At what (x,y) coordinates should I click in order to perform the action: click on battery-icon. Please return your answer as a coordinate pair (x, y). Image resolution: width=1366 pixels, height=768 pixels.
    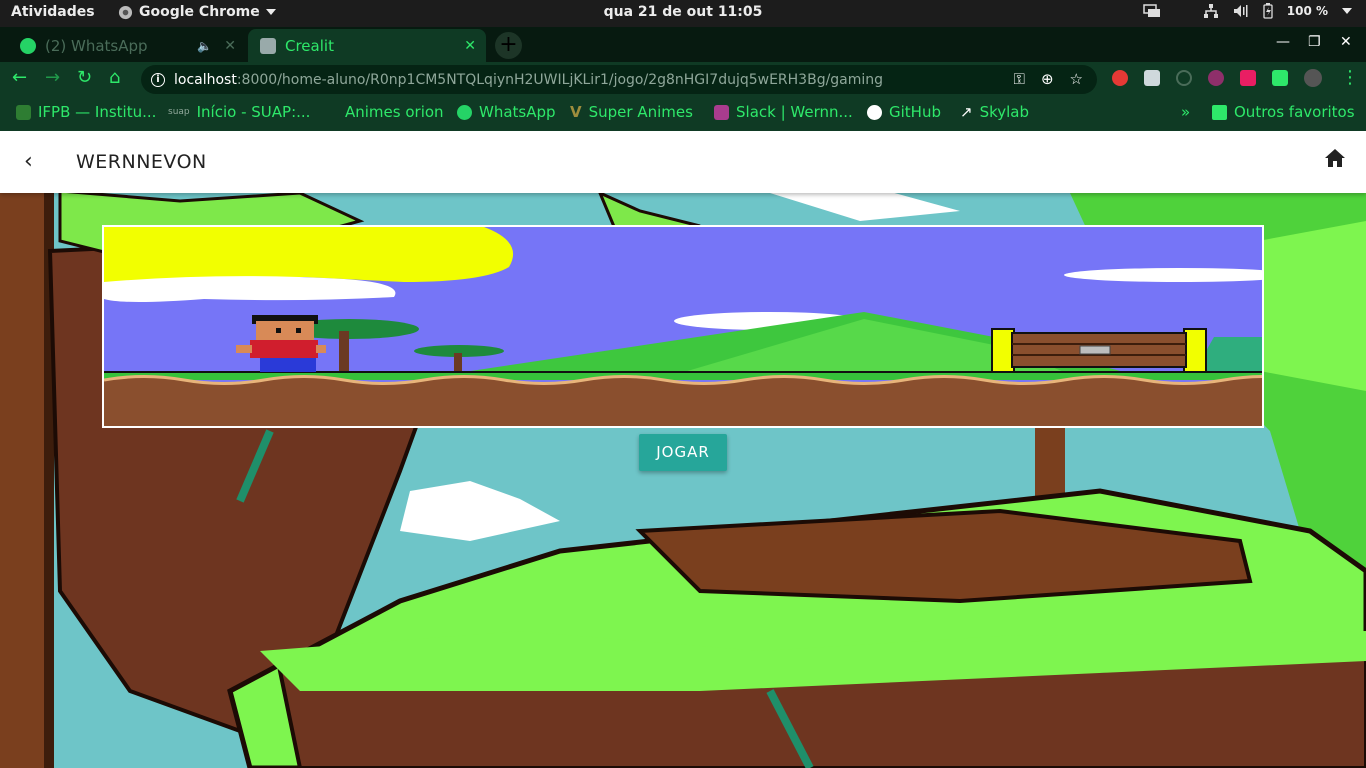
    Looking at the image, I should click on (1268, 11).